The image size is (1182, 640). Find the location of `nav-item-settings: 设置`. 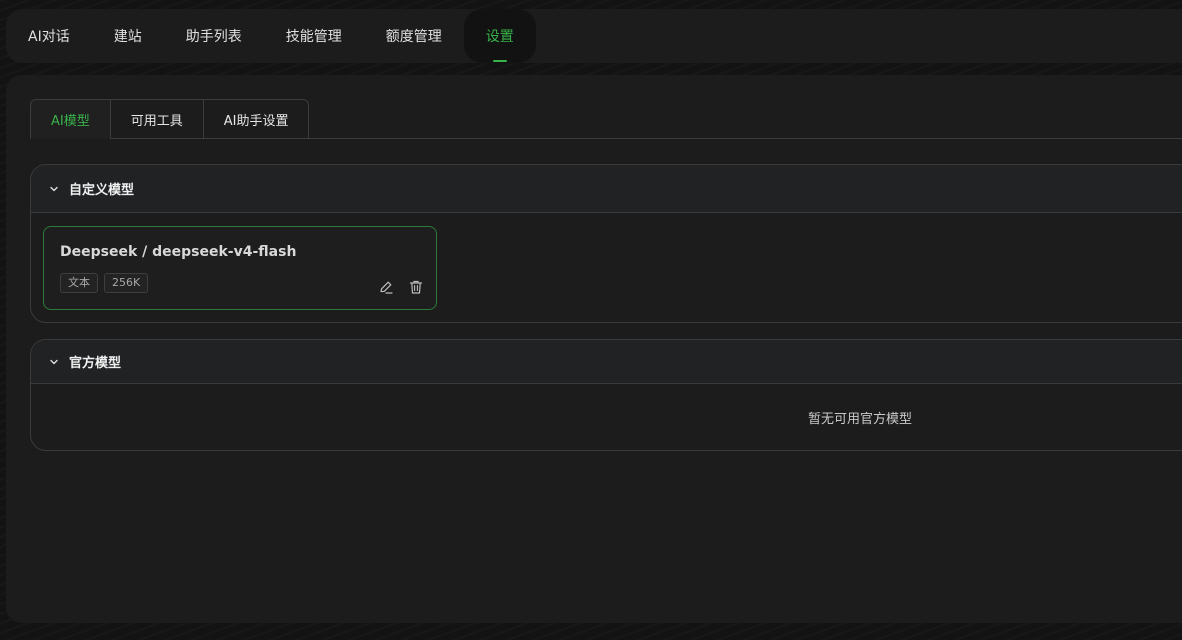

nav-item-settings: 设置 is located at coordinates (499, 36).